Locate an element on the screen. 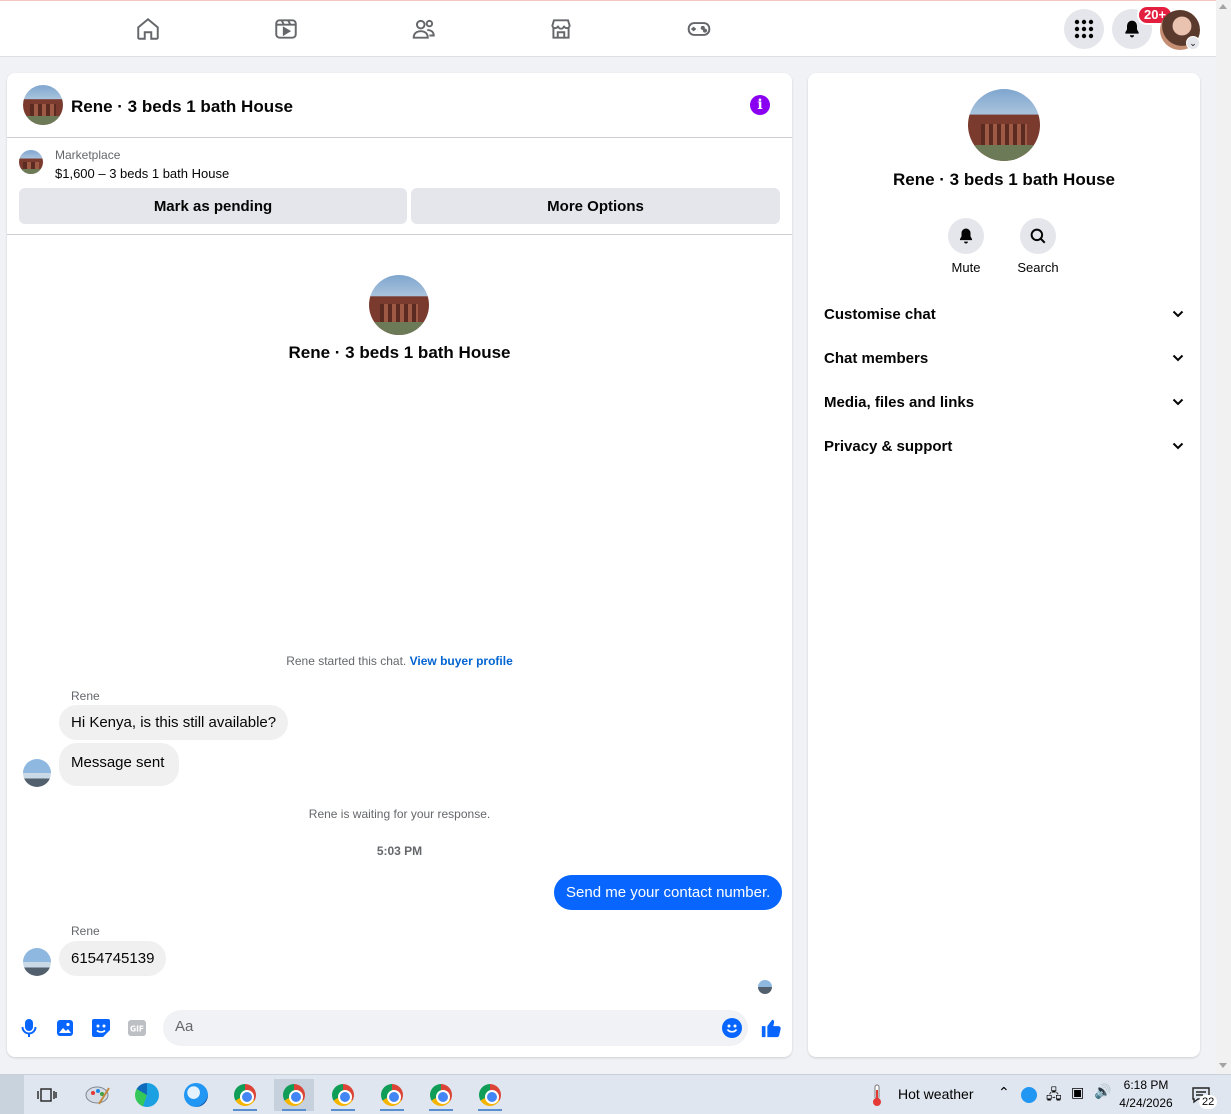  info-icon: i is located at coordinates (760, 105).